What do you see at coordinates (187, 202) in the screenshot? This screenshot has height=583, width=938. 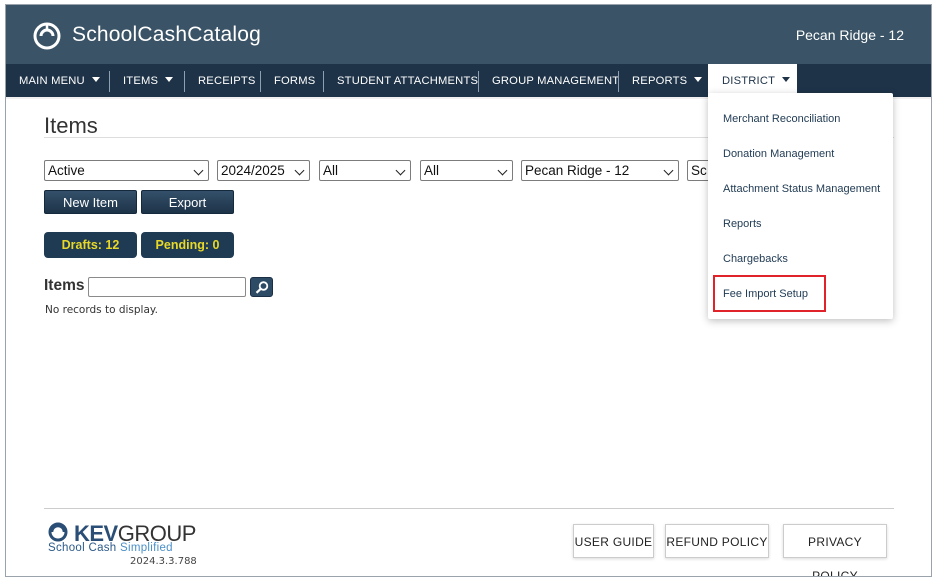 I see `export-button: Export` at bounding box center [187, 202].